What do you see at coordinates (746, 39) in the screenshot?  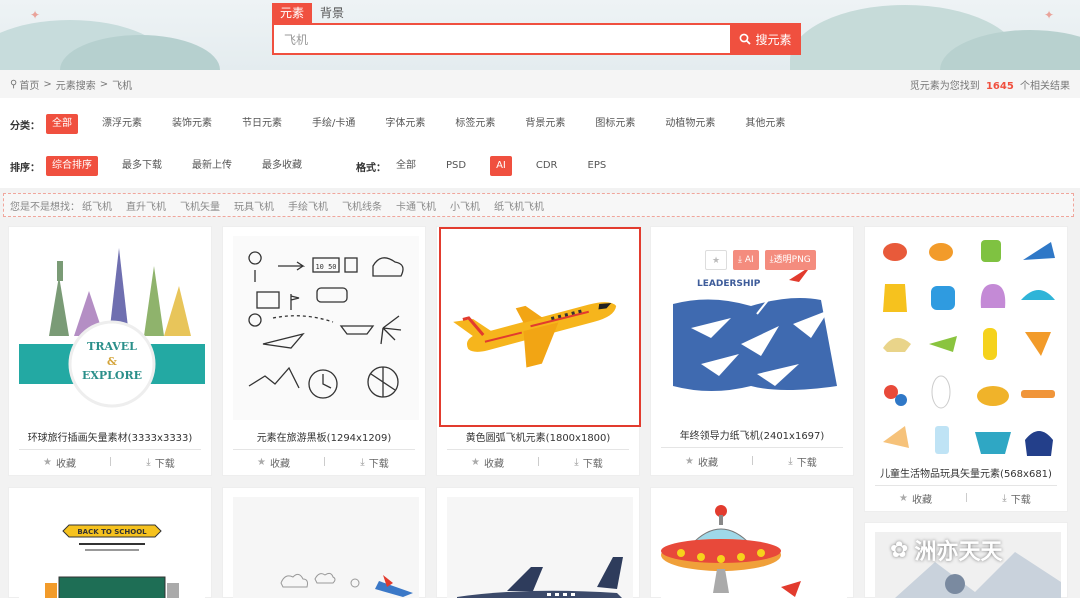 I see `search-icon` at bounding box center [746, 39].